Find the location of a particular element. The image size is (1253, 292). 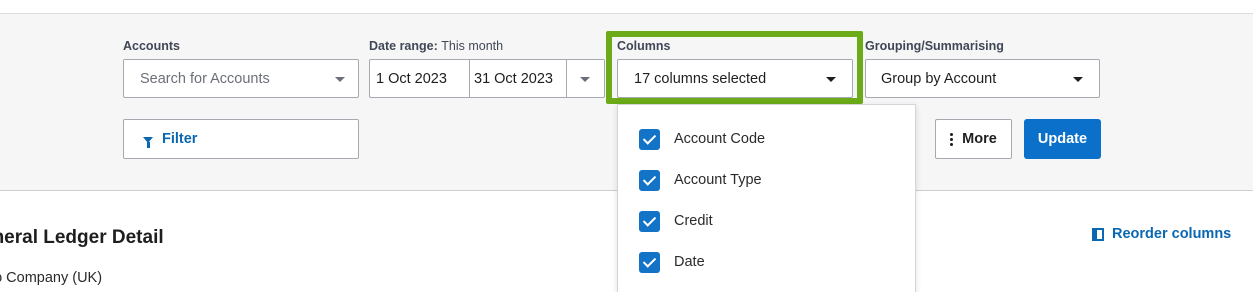

accounts-placeholder: Search for Accounts is located at coordinates (205, 78).